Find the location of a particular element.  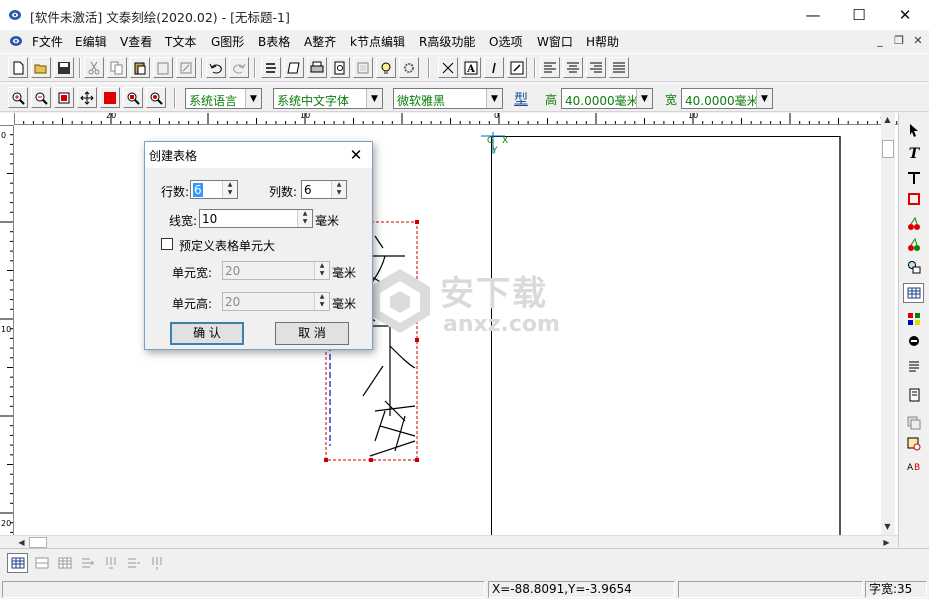

cell-width-input: 20 is located at coordinates (232, 271).